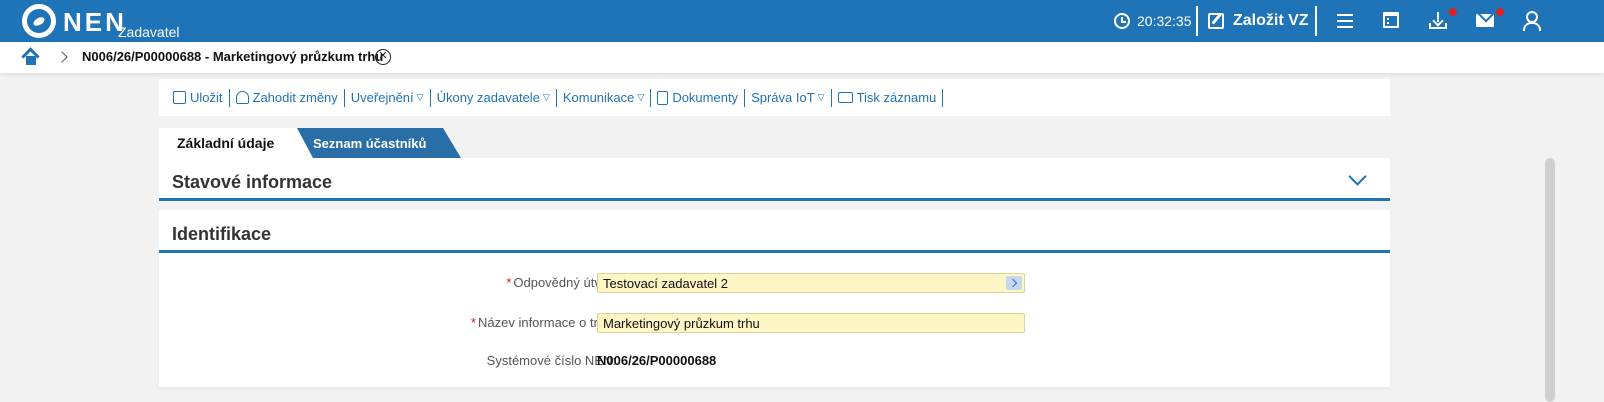 This screenshot has height=402, width=1604. I want to click on menu-icon, so click(1345, 21).